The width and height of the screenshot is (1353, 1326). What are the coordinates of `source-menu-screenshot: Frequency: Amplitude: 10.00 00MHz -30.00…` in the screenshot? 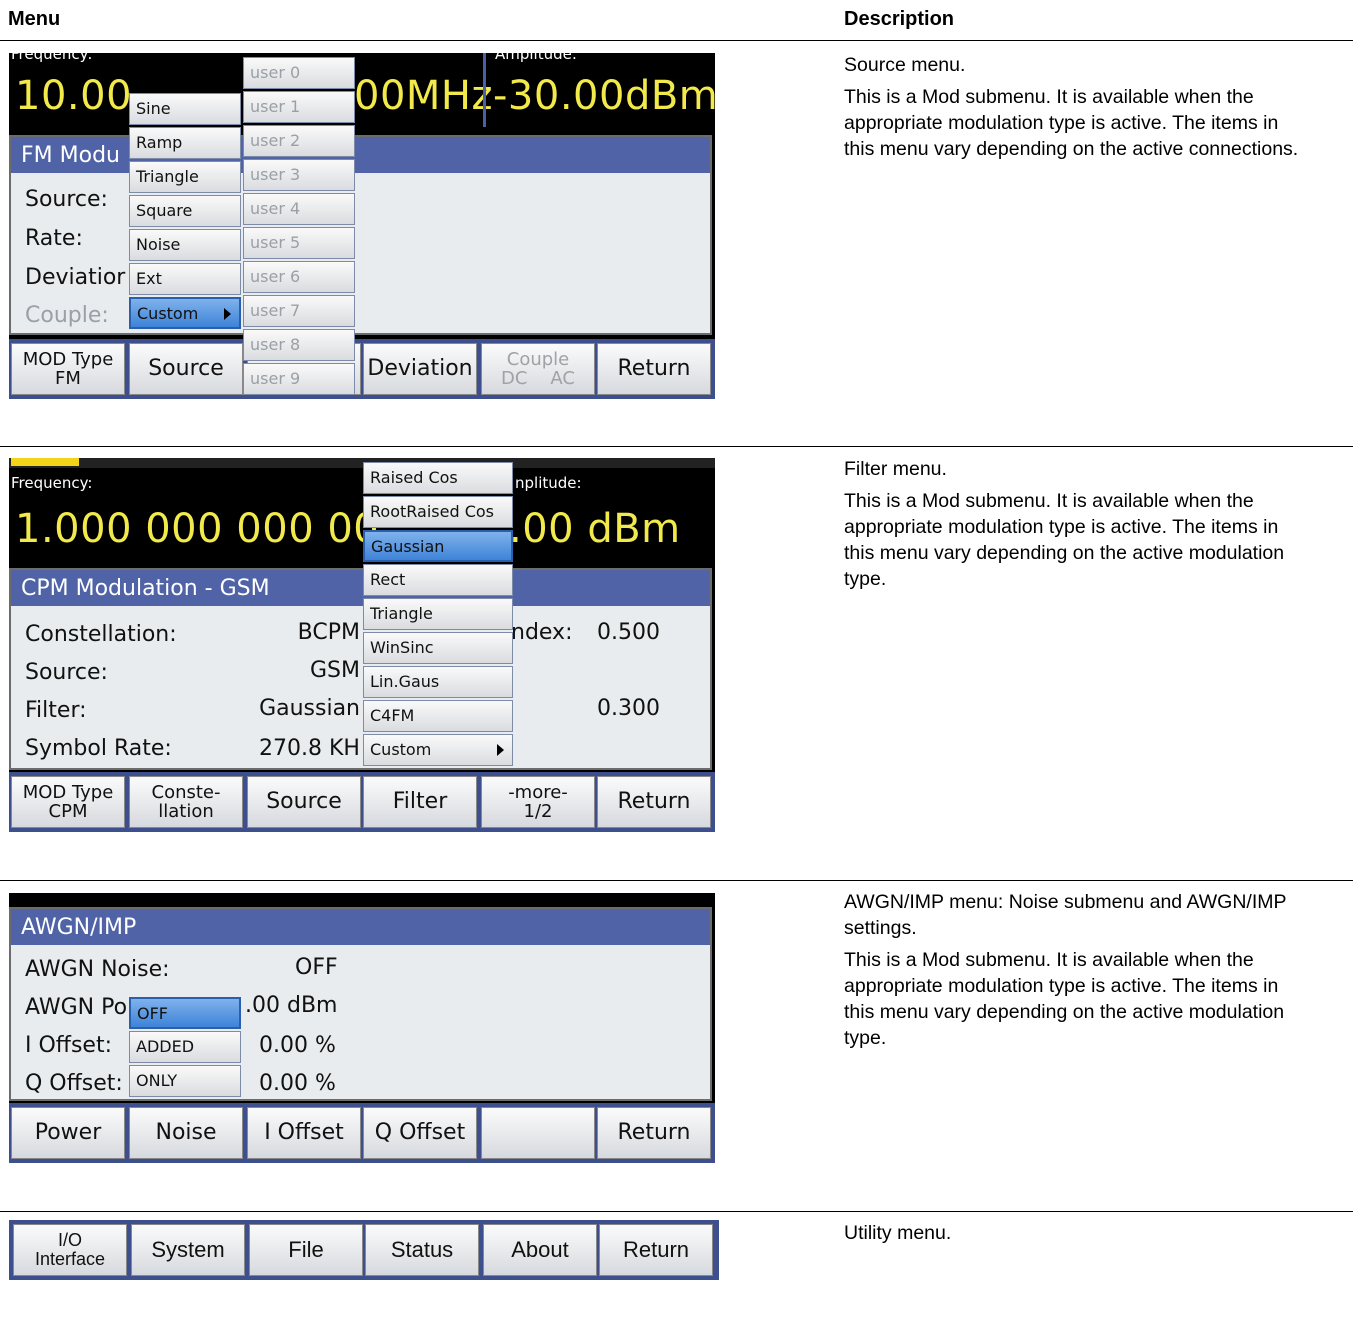 It's located at (362, 226).